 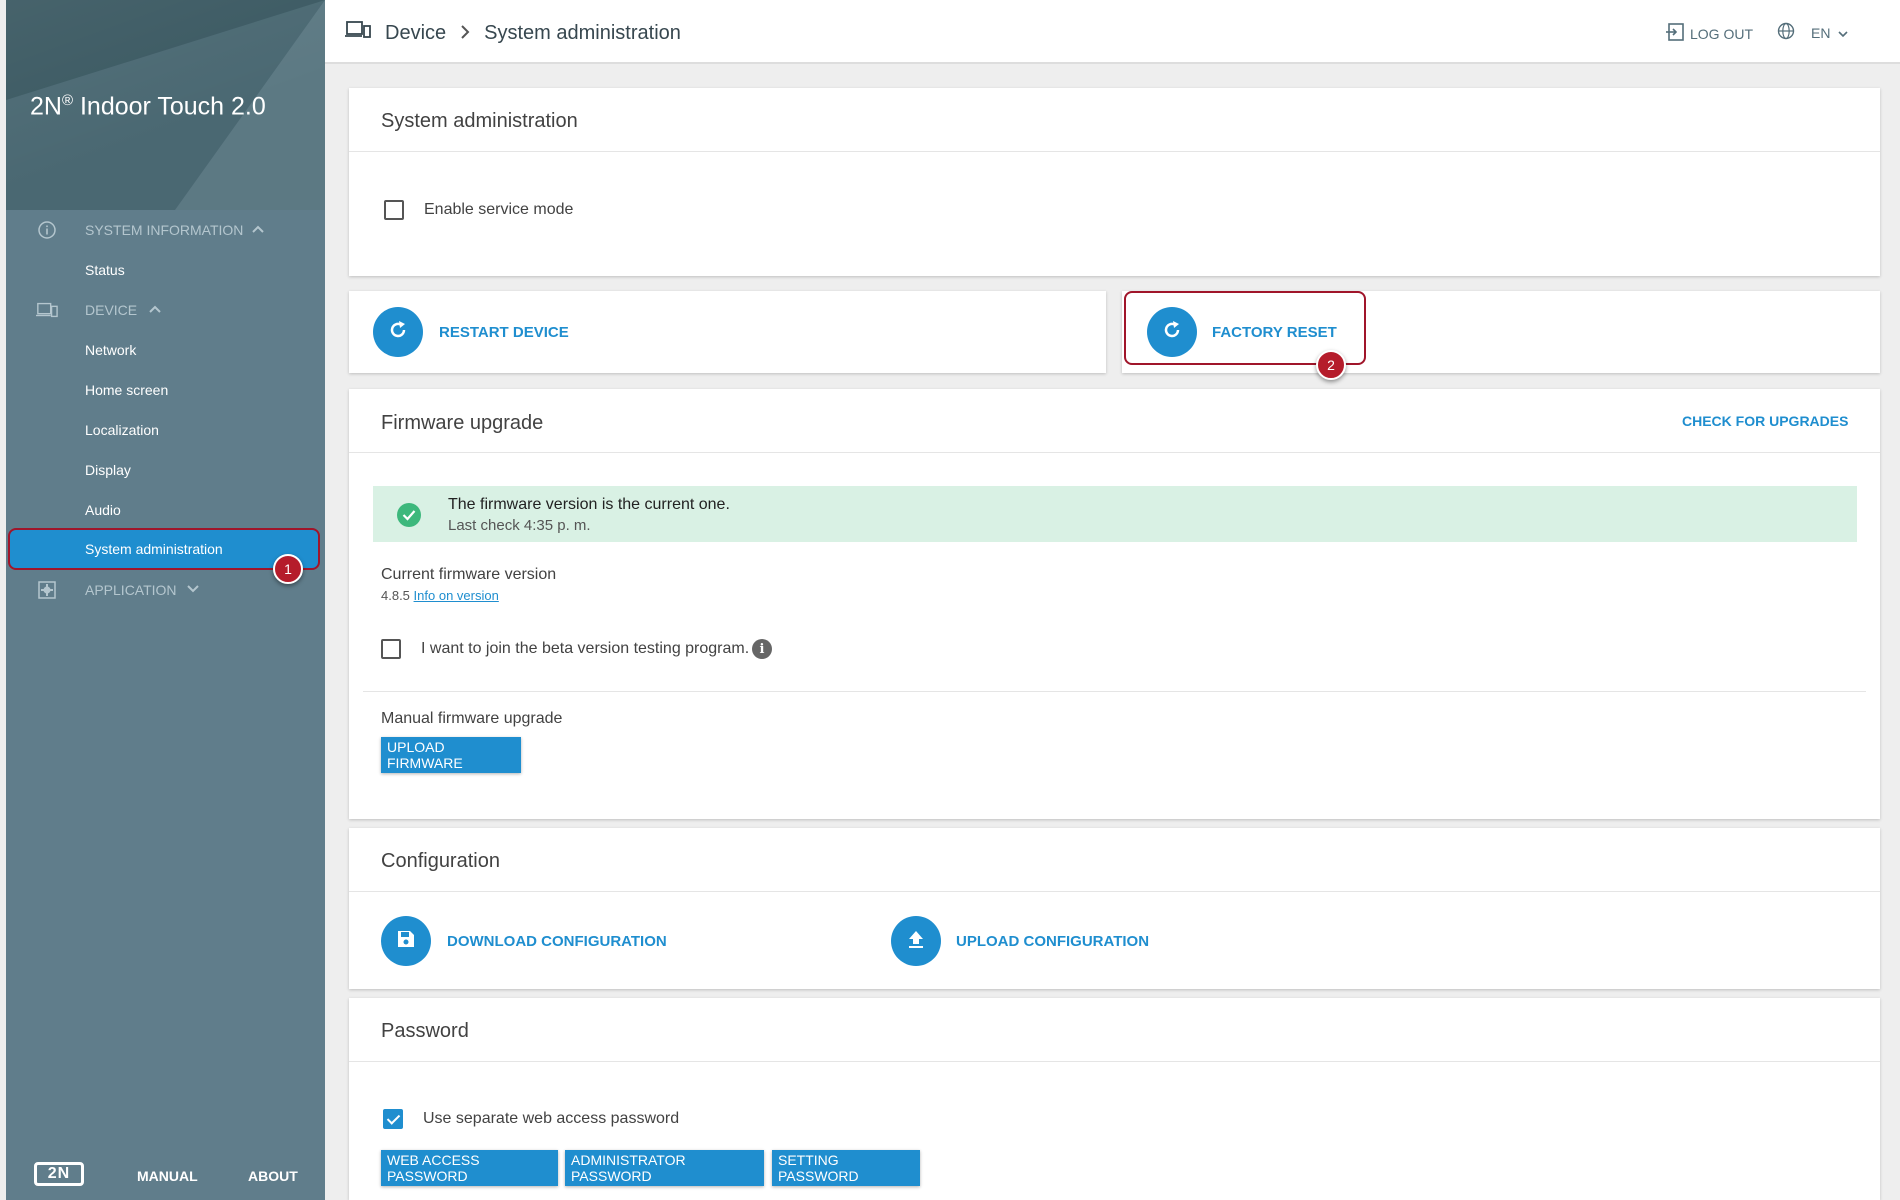 I want to click on info-icon, so click(x=47, y=230).